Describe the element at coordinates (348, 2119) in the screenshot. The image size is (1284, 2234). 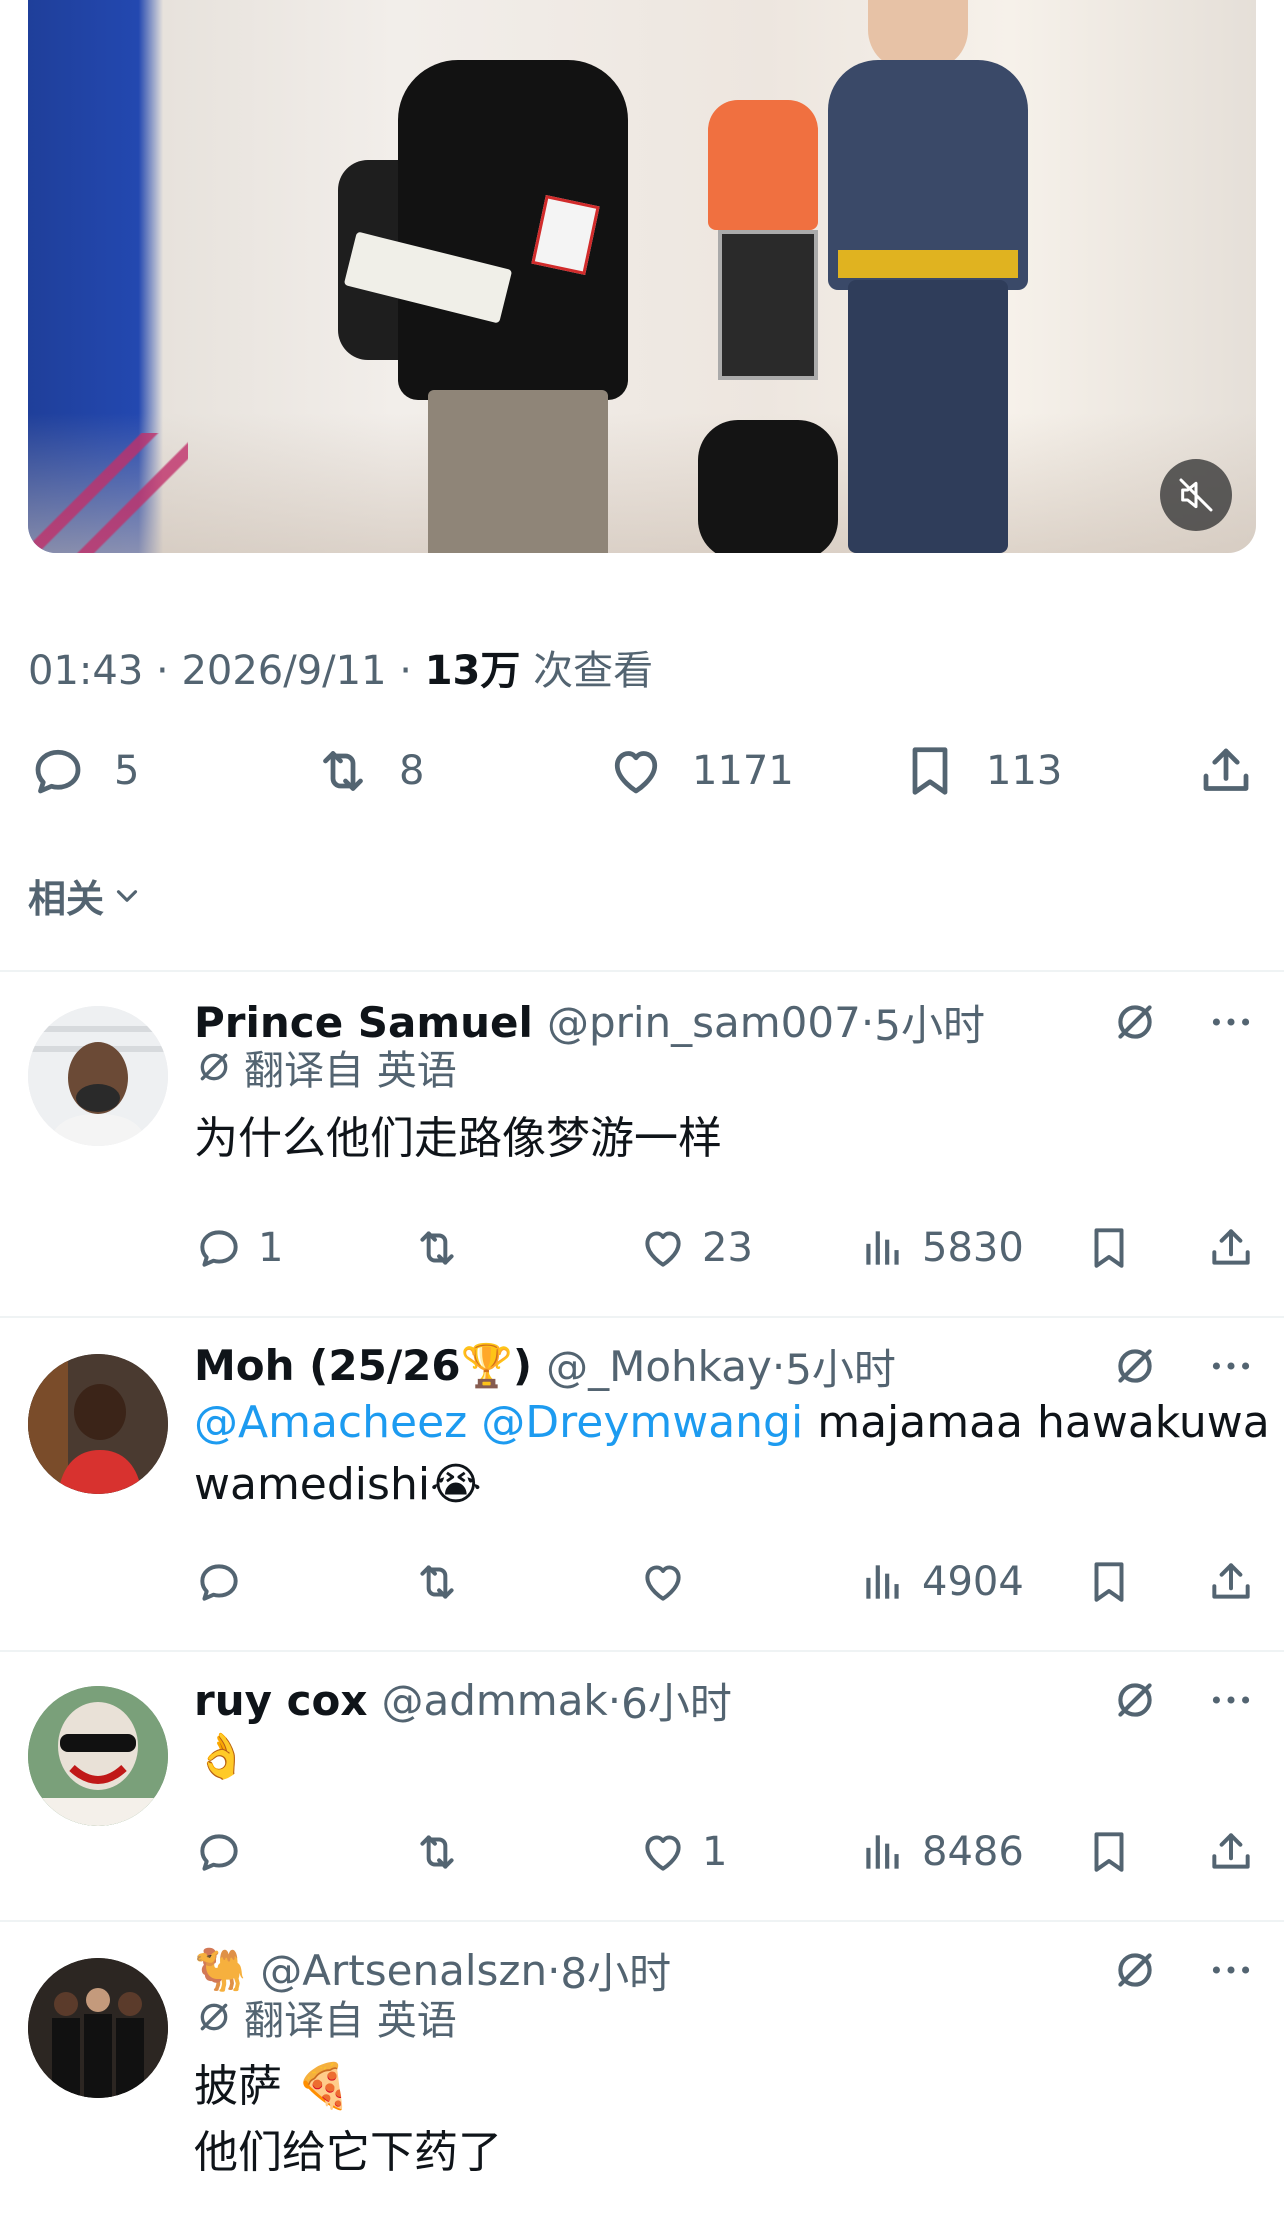
I see `reply-text: 披萨 🍕 他们给它下药了` at that location.